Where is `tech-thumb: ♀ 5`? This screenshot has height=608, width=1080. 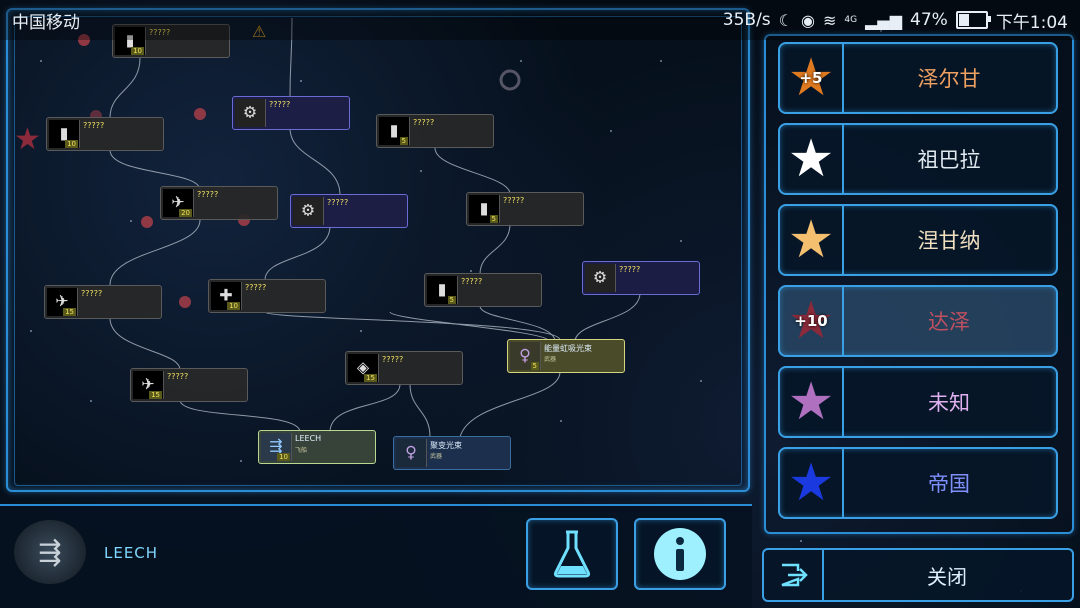
tech-thumb: ♀ 5 is located at coordinates (525, 356).